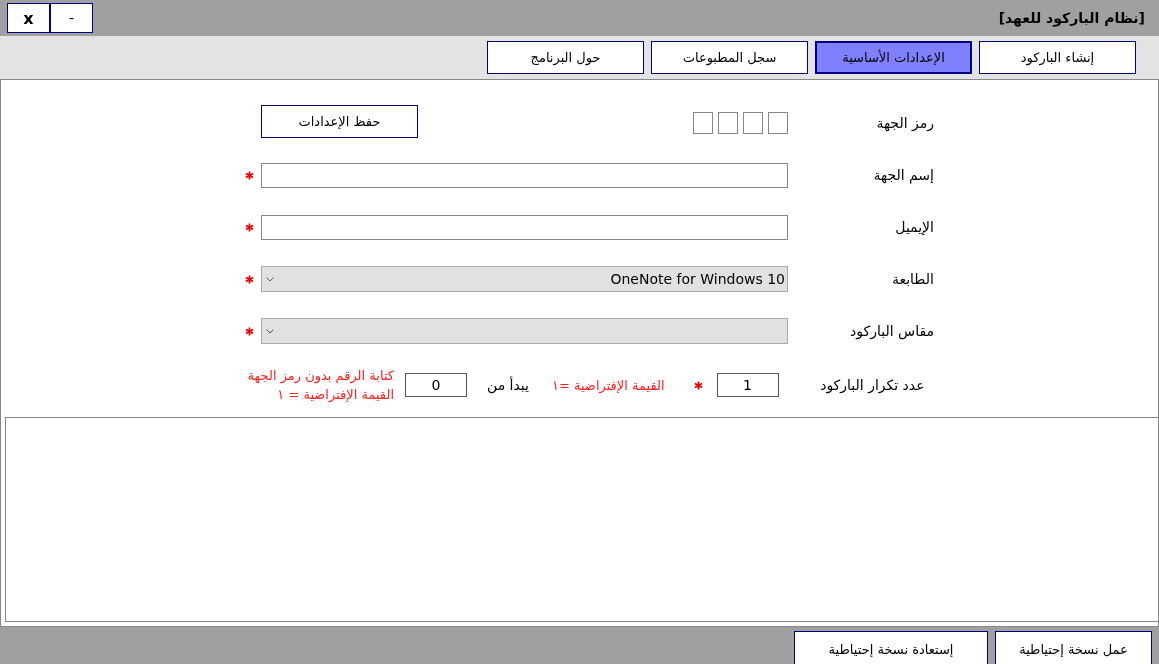  Describe the element at coordinates (872, 385) in the screenshot. I see `field-label: عدد تكرار الباركود` at that location.